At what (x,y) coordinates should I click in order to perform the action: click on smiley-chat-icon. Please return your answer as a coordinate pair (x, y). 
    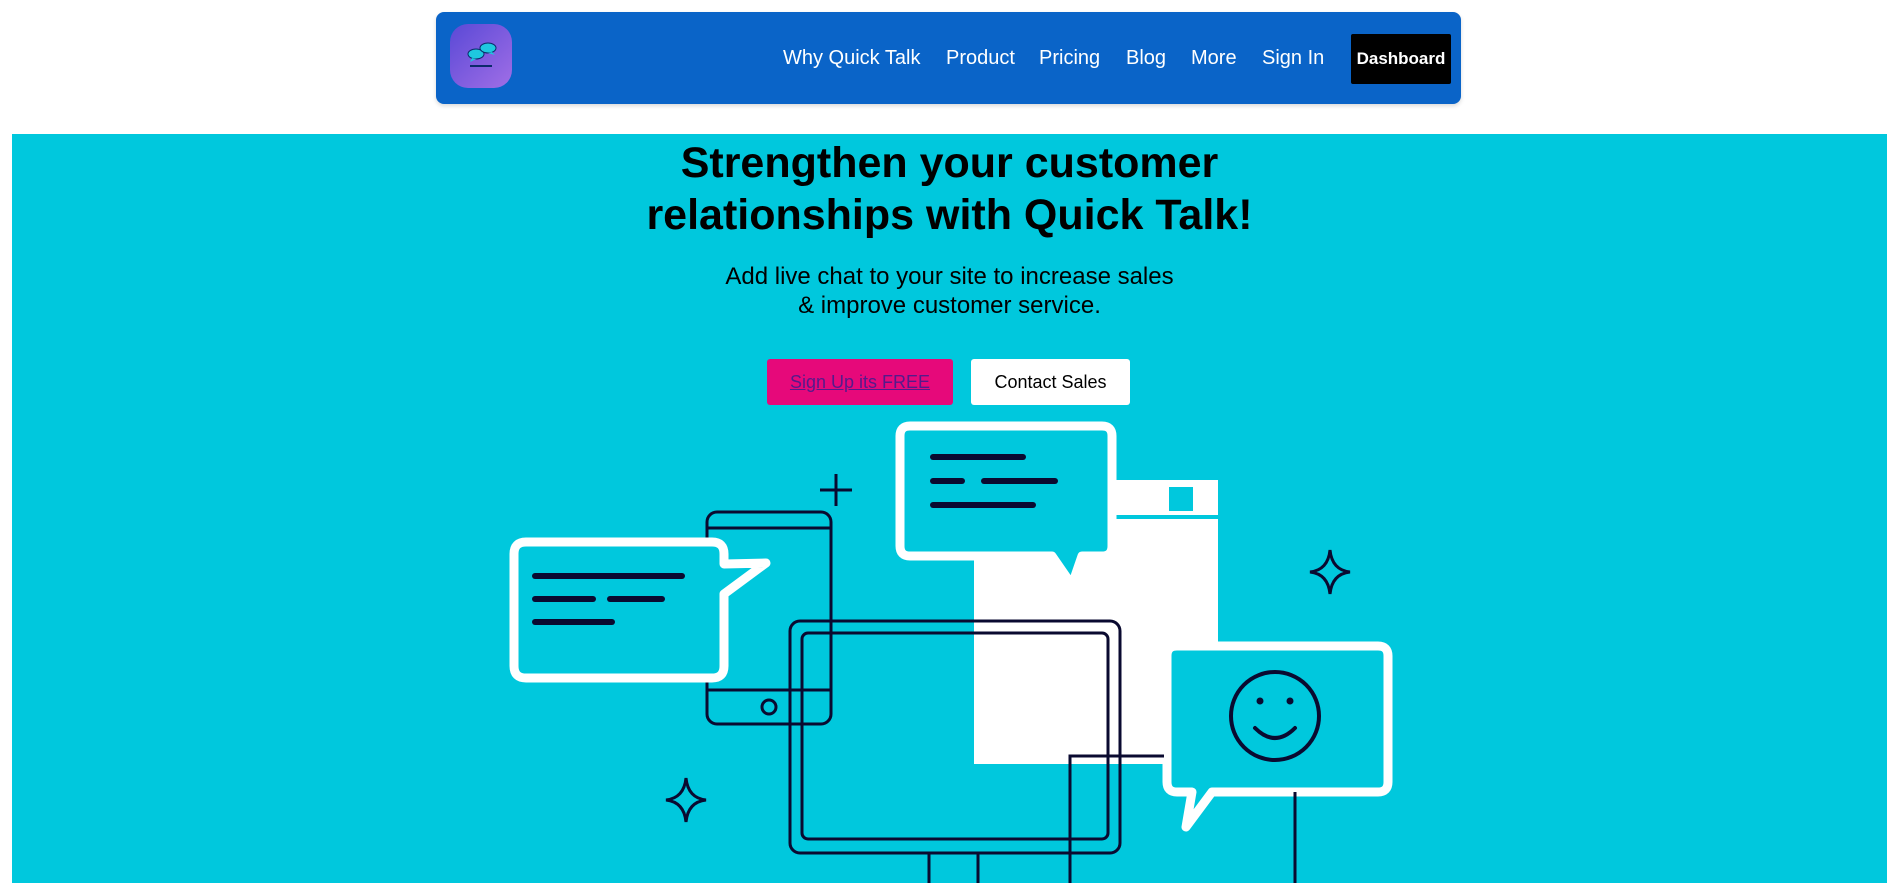
    Looking at the image, I should click on (1277, 736).